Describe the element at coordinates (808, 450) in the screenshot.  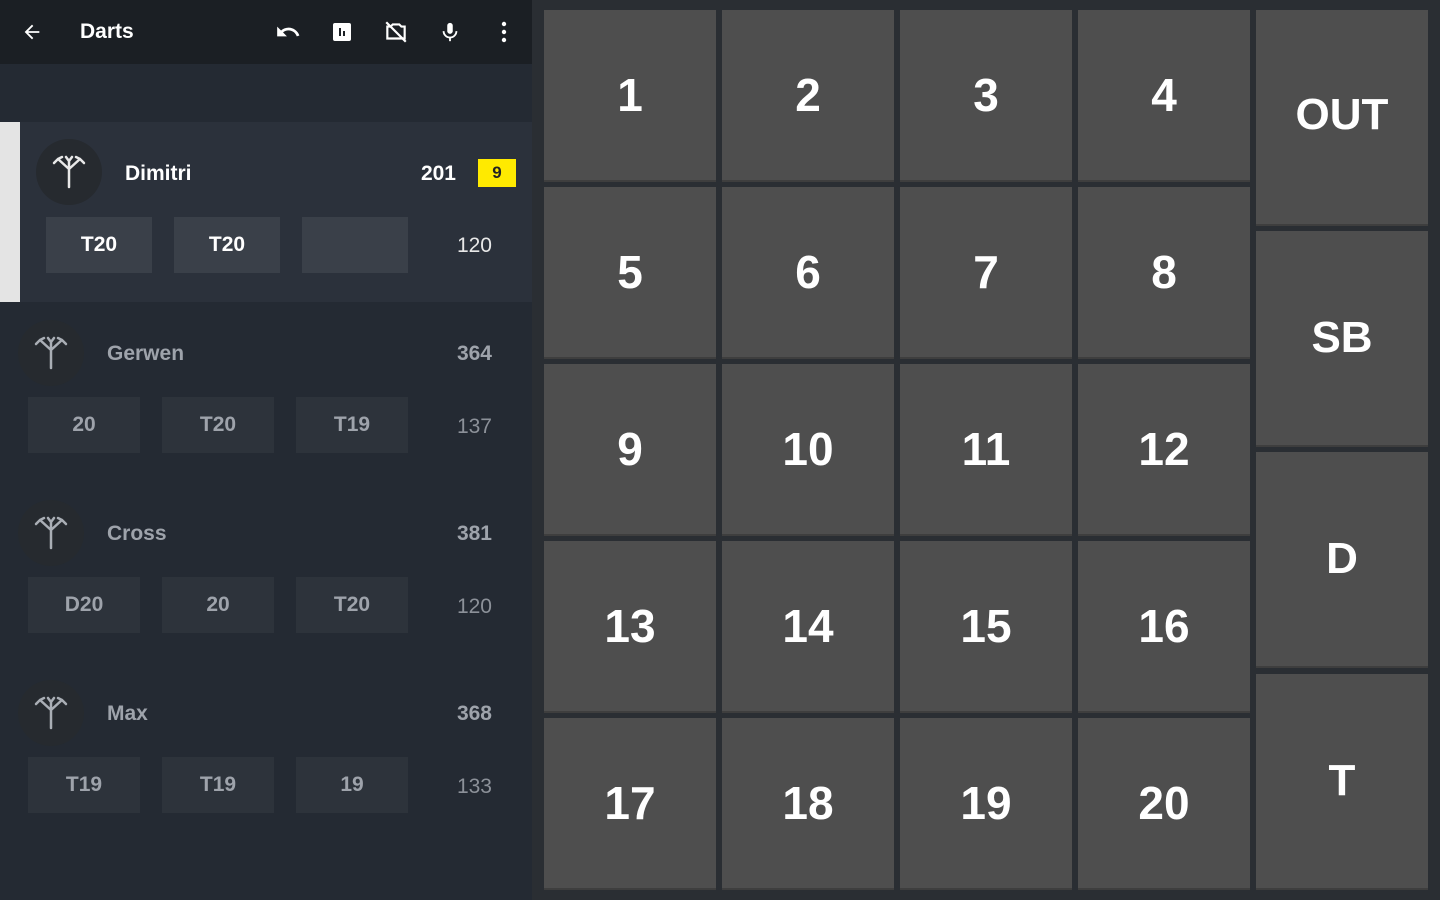
I see `key-10: 10` at that location.